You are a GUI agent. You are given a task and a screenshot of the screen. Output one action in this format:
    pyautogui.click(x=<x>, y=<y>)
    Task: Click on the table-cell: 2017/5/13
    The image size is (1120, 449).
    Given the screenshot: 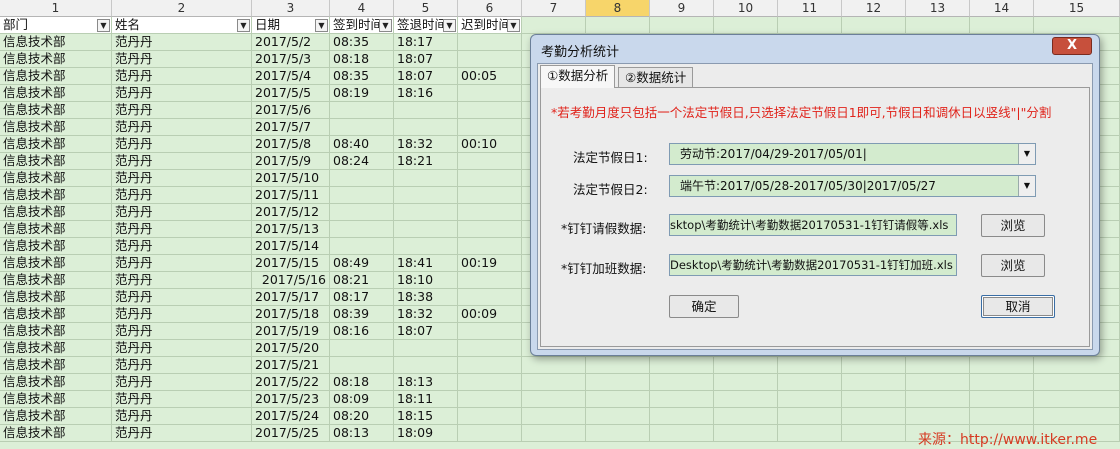 What is the action you would take?
    pyautogui.click(x=291, y=229)
    